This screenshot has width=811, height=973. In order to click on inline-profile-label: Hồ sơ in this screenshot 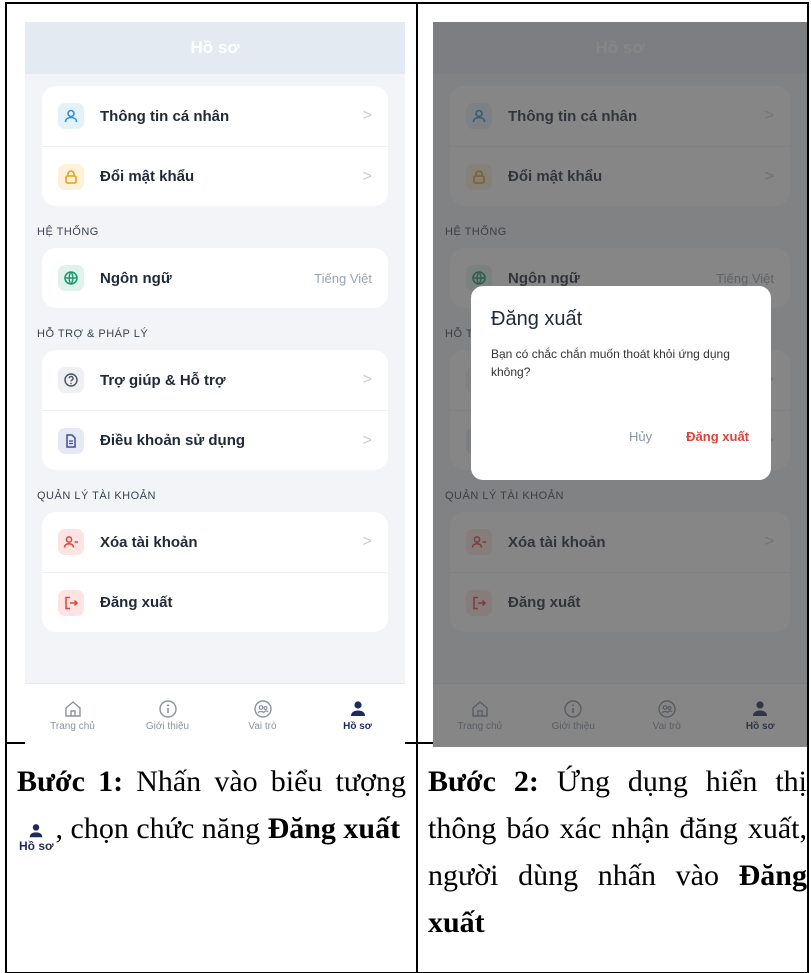, I will do `click(36, 846)`.